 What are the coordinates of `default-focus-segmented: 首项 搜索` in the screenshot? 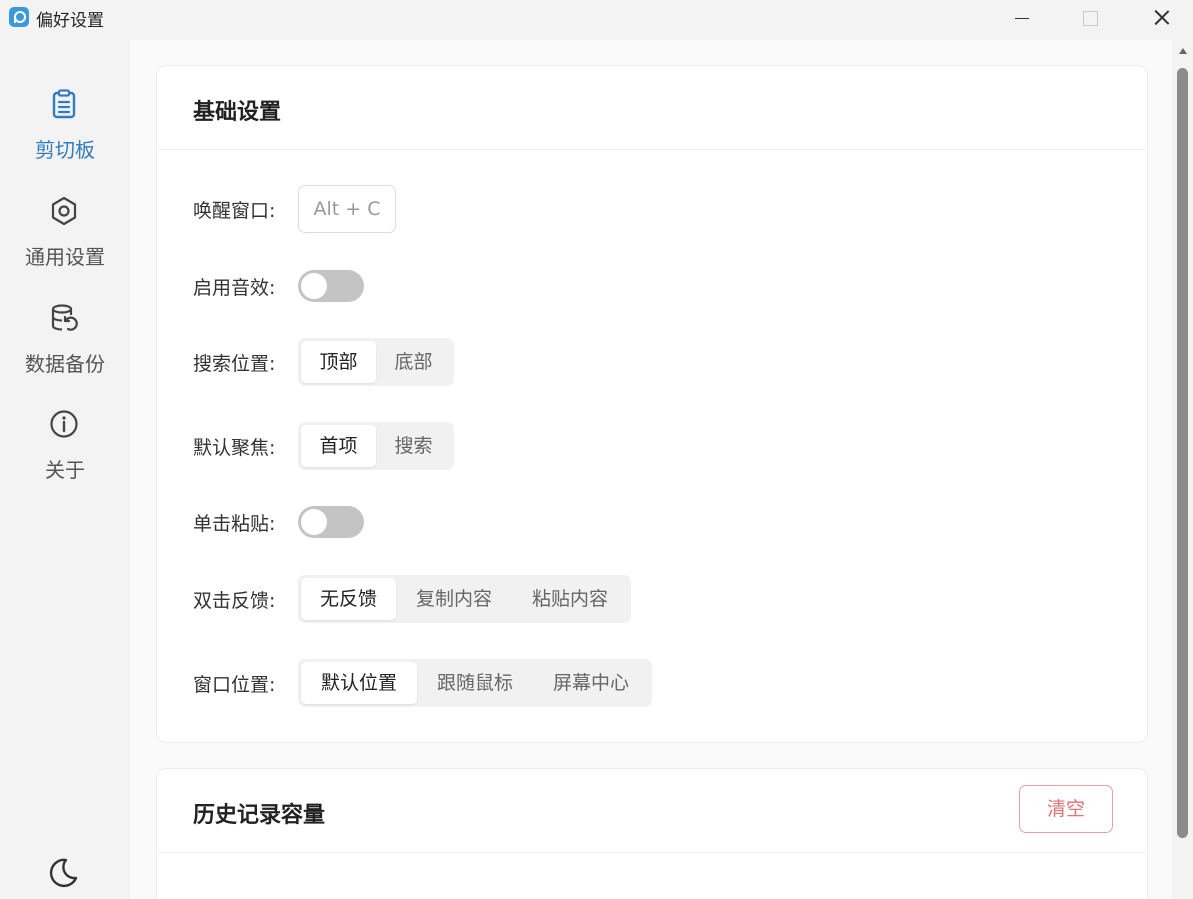 It's located at (376, 446).